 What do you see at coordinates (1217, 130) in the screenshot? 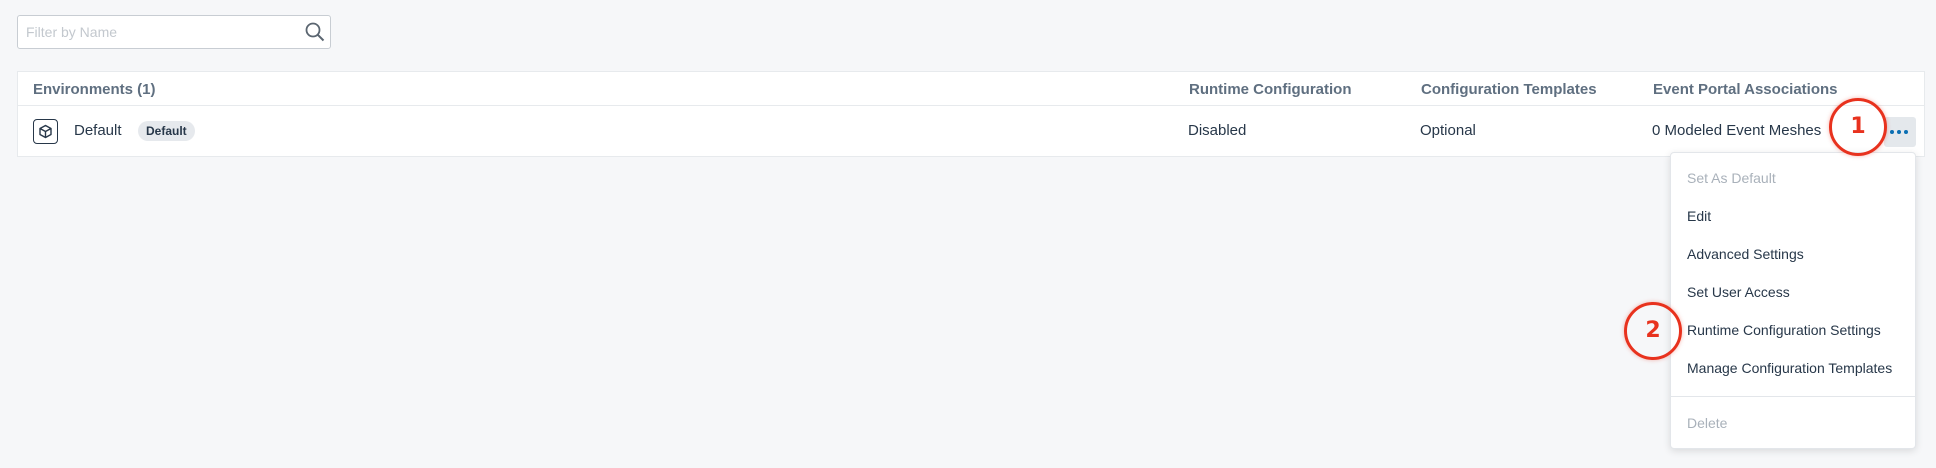
I see `runtime-configuration-value: Disabled` at bounding box center [1217, 130].